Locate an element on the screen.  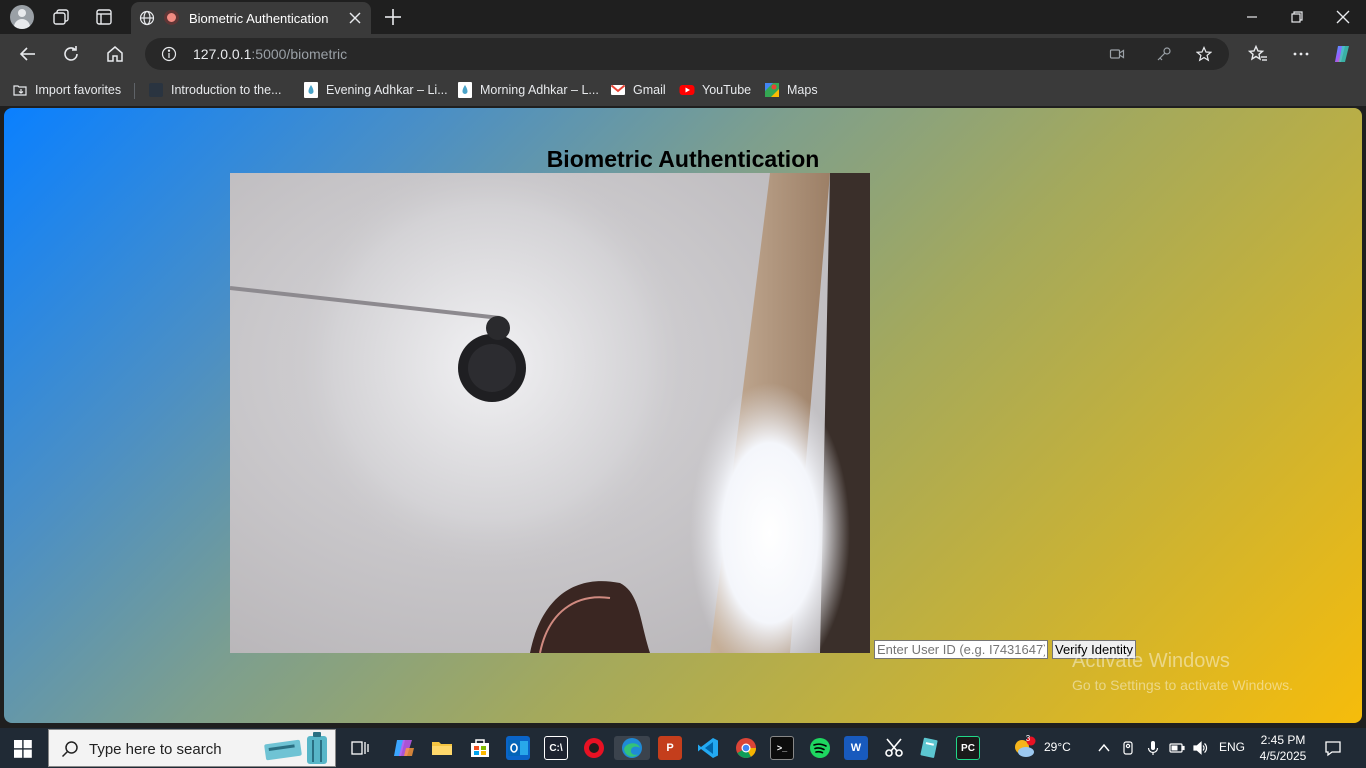
clipchamp-icon: C:\ is located at coordinates (556, 748).